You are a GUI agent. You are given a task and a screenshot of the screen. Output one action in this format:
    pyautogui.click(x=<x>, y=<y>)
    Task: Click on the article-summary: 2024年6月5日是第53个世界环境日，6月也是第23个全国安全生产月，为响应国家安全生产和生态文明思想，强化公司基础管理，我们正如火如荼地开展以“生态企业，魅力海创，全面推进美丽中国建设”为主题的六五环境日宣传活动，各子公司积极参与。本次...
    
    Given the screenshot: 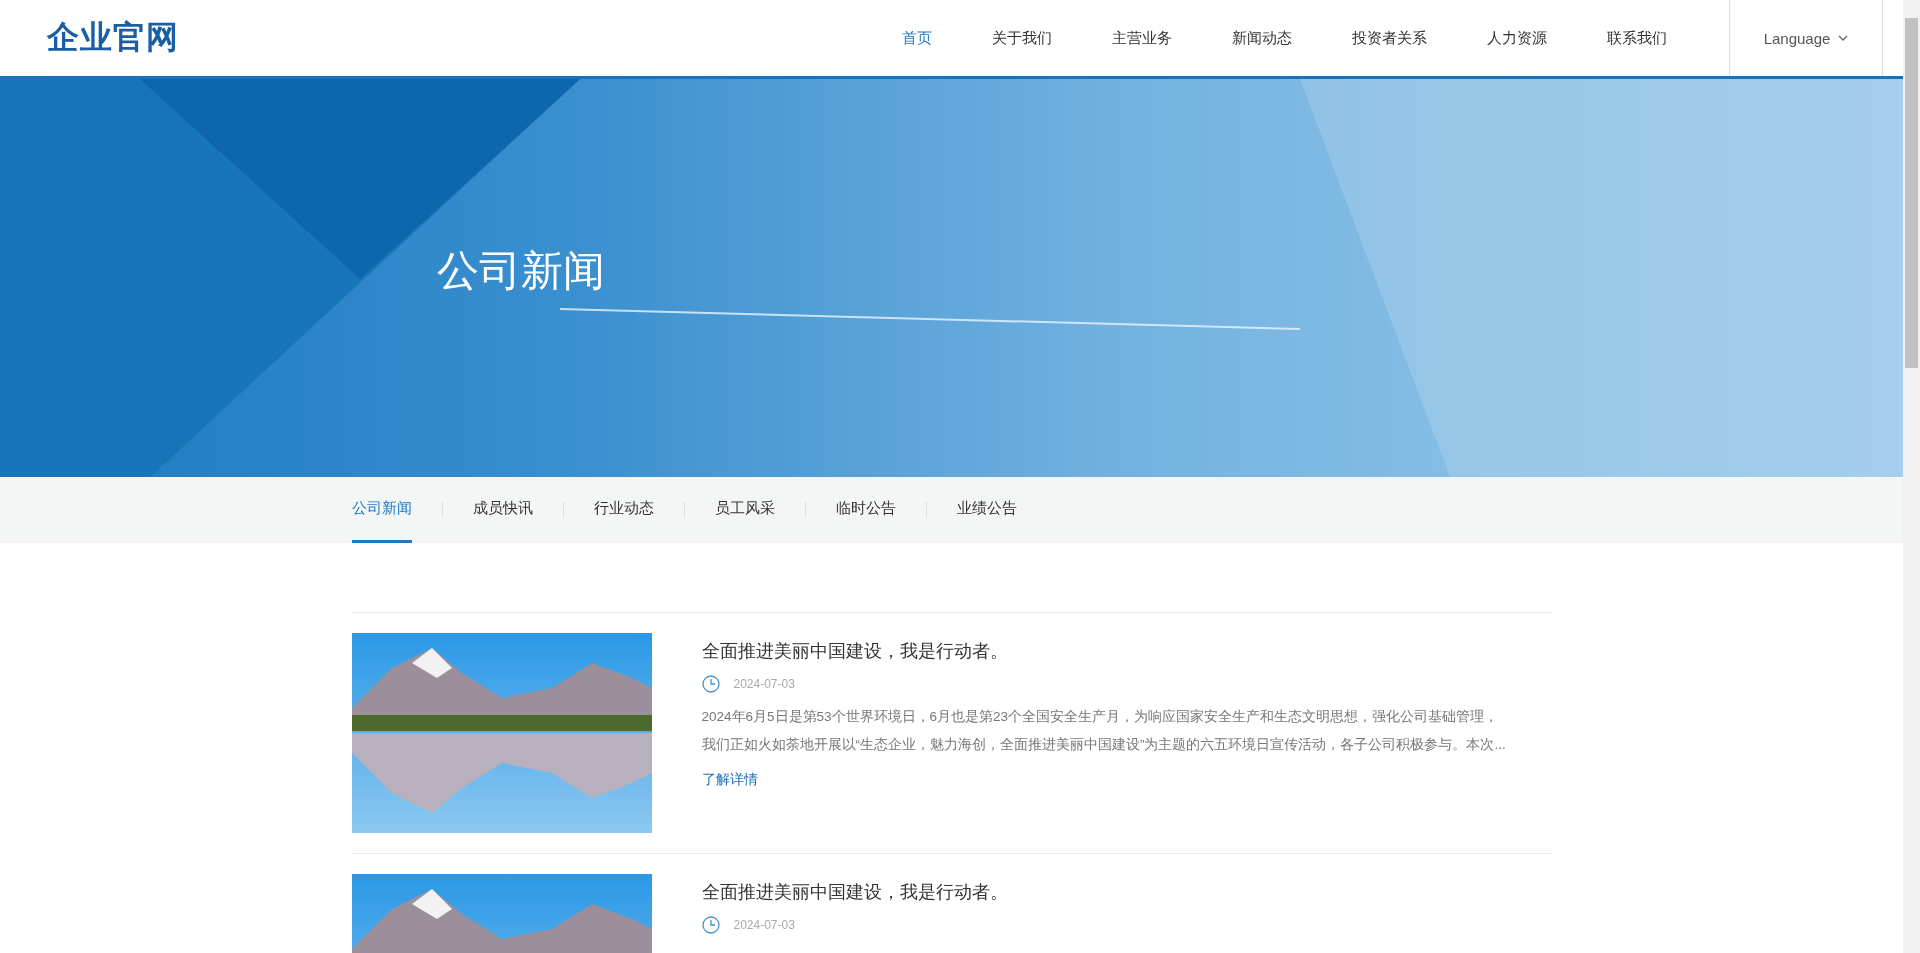 What is the action you would take?
    pyautogui.click(x=1104, y=731)
    